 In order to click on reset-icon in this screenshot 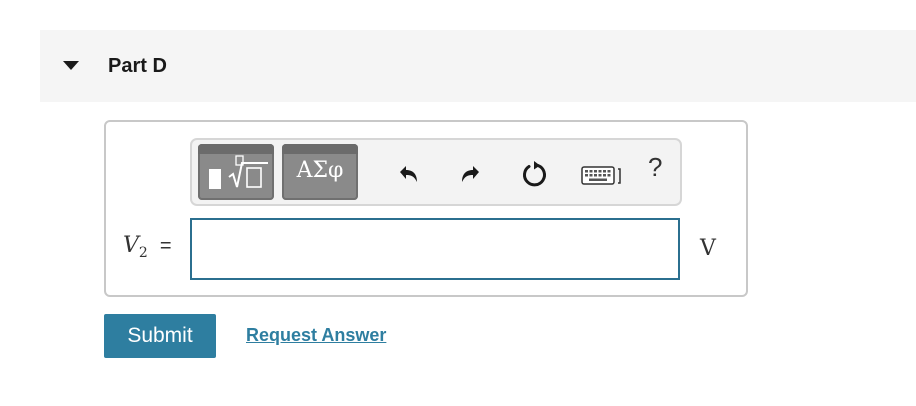, I will do `click(534, 174)`.